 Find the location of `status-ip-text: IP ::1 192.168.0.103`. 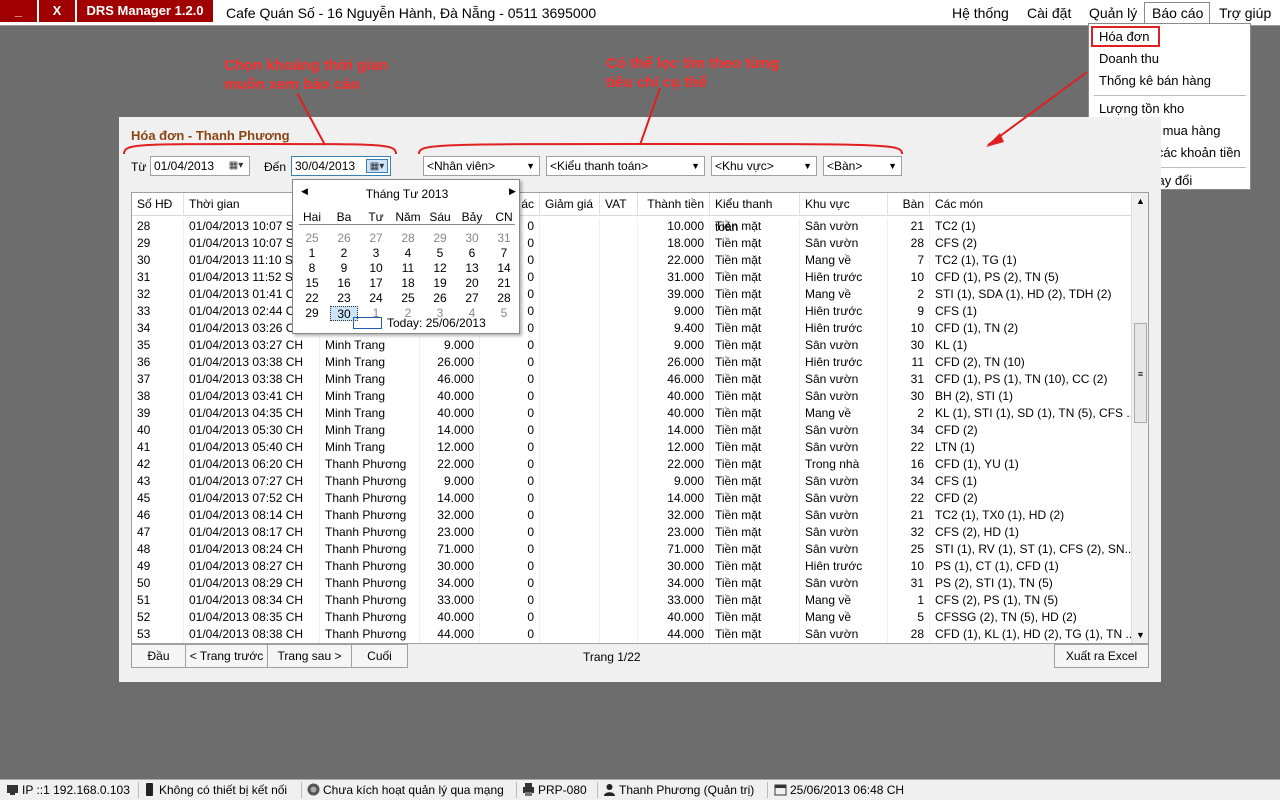

status-ip-text: IP ::1 192.168.0.103 is located at coordinates (76, 790).